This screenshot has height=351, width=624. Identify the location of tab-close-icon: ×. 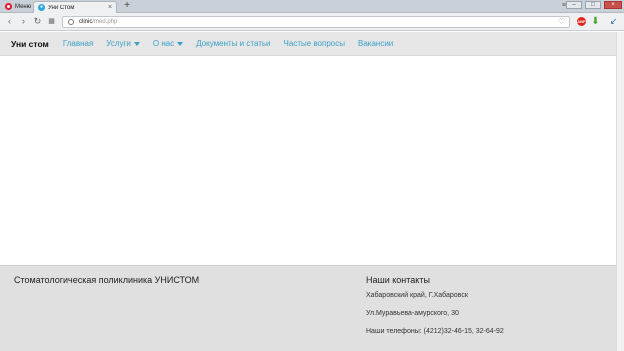
(110, 7).